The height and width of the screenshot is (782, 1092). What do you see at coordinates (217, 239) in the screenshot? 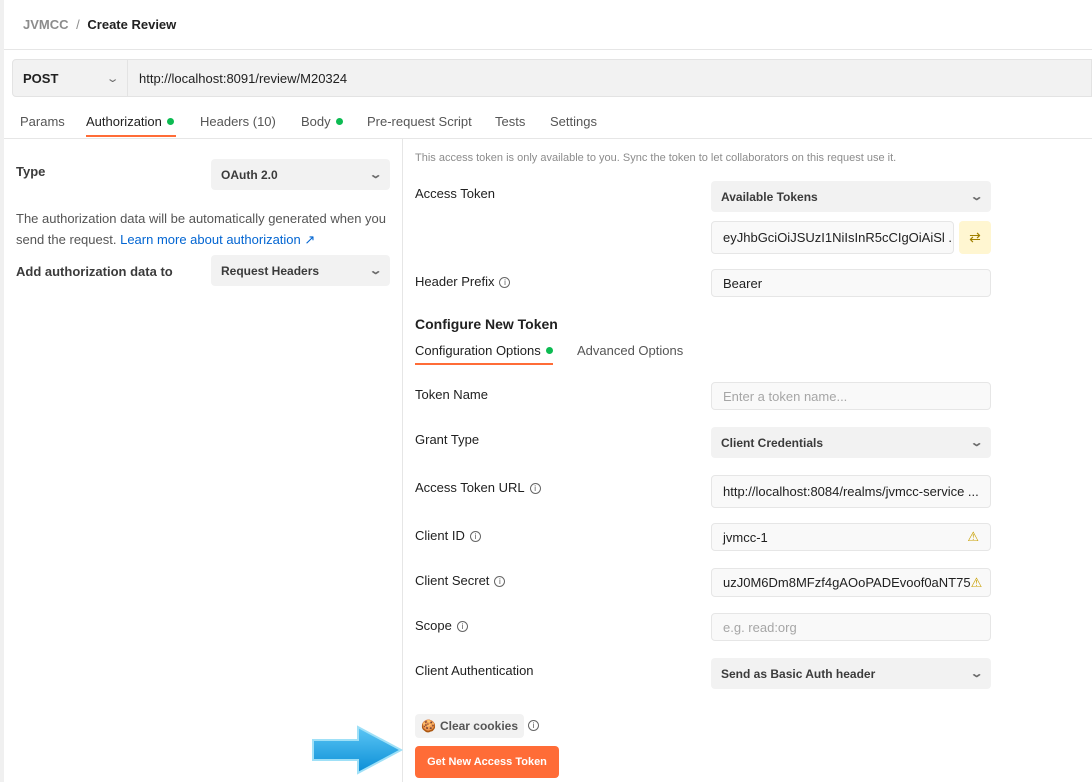
I see `learn-more-link: Learn more about authorization ↗` at bounding box center [217, 239].